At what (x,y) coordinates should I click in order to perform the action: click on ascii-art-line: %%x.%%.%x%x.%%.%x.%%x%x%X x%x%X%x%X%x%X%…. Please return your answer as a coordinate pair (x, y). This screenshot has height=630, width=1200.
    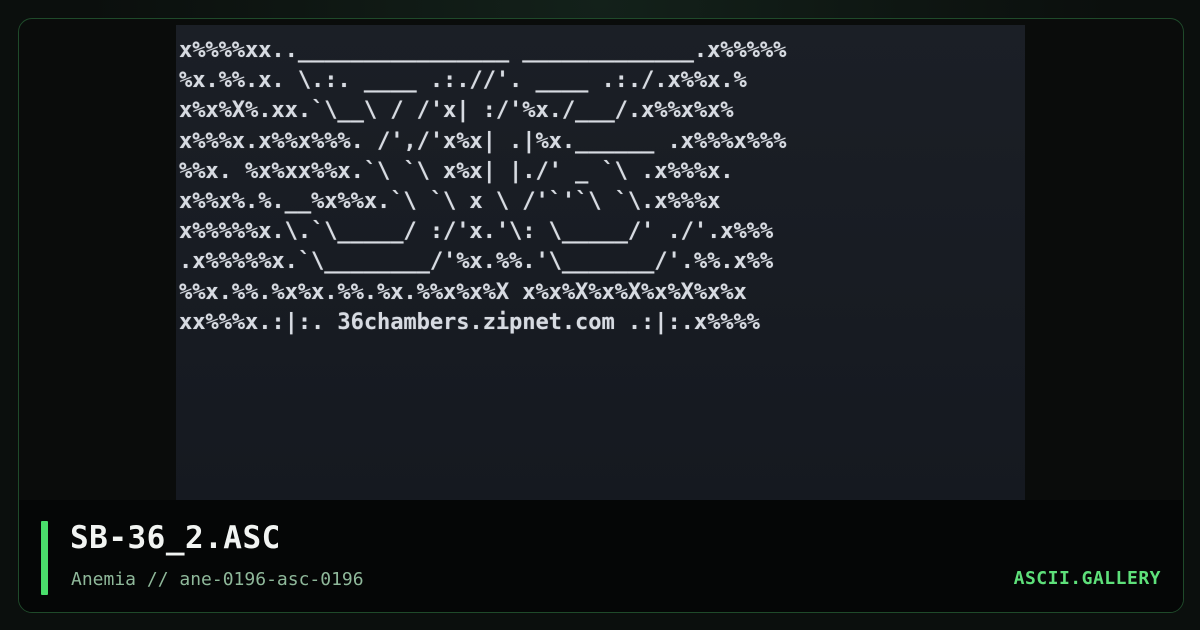
    Looking at the image, I should click on (463, 291).